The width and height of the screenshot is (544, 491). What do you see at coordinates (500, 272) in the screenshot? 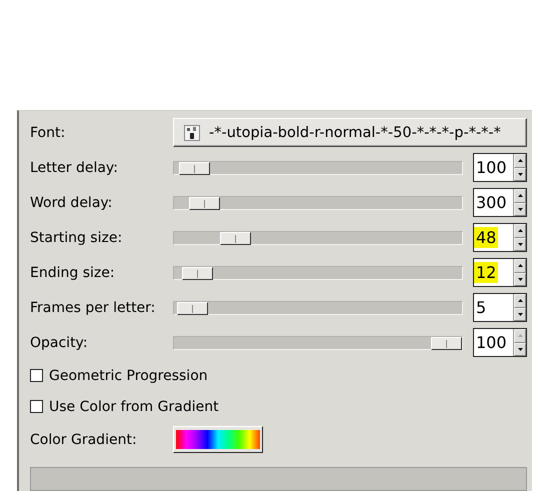
I see `spin-box: 12` at bounding box center [500, 272].